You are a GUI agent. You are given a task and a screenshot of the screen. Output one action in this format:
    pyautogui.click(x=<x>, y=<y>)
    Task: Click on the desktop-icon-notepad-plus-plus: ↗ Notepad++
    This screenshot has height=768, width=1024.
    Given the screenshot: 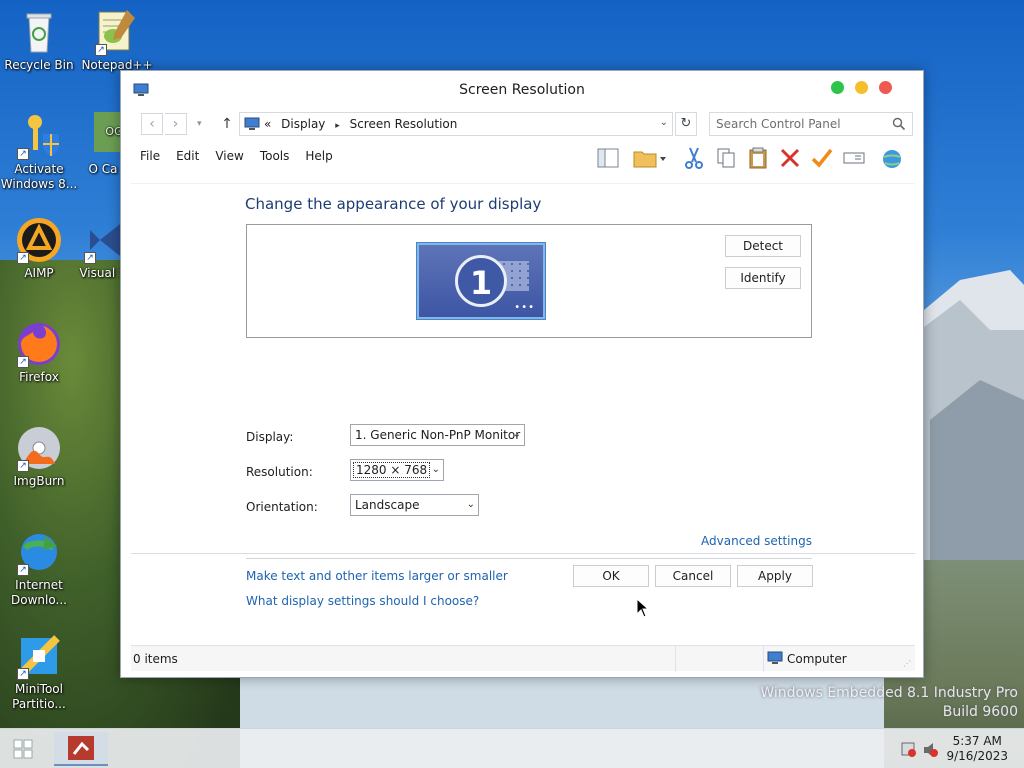 What is the action you would take?
    pyautogui.click(x=117, y=40)
    